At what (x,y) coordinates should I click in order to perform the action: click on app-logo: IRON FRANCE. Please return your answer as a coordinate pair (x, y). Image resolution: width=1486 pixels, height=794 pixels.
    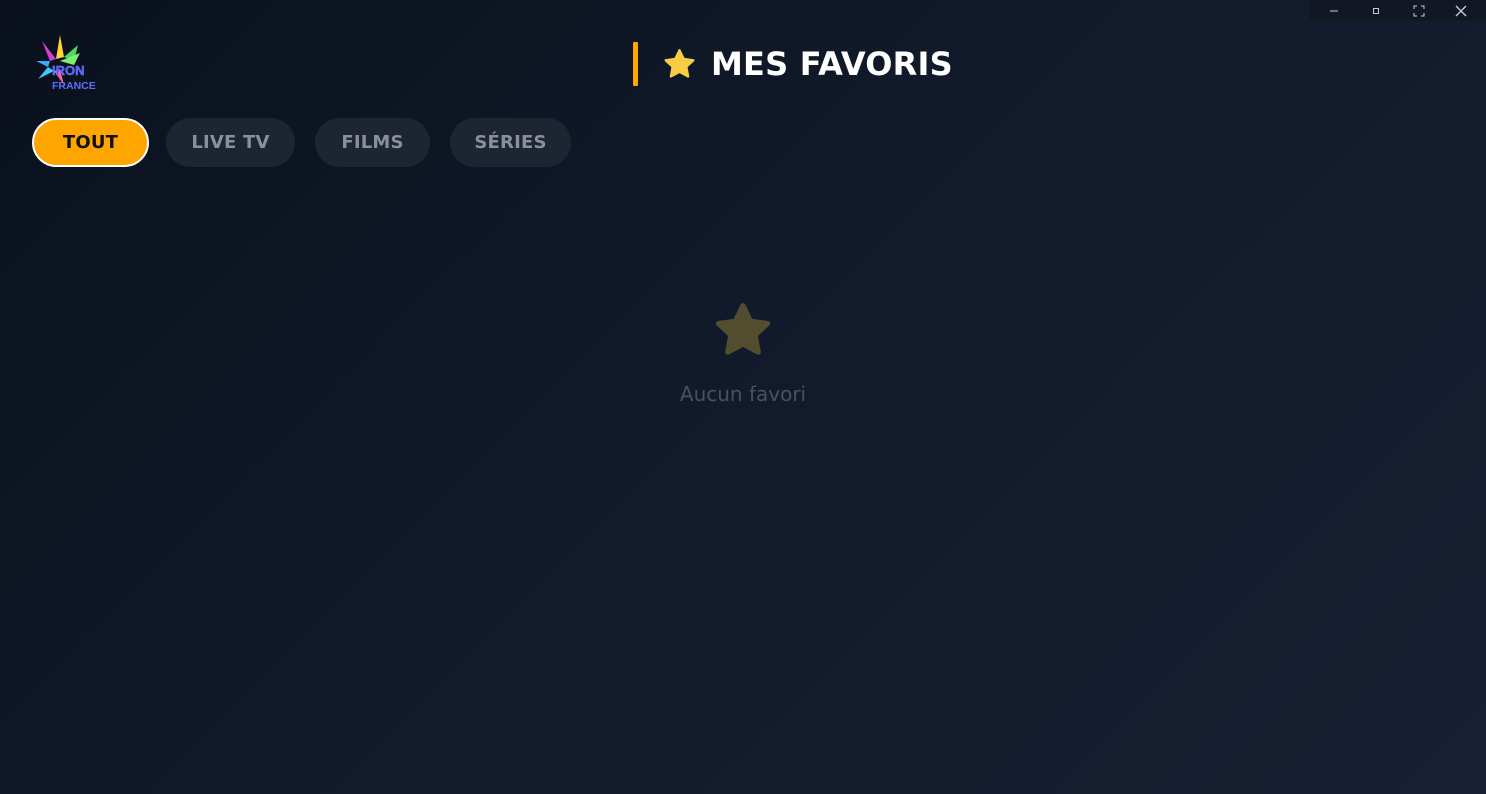
    Looking at the image, I should click on (66, 63).